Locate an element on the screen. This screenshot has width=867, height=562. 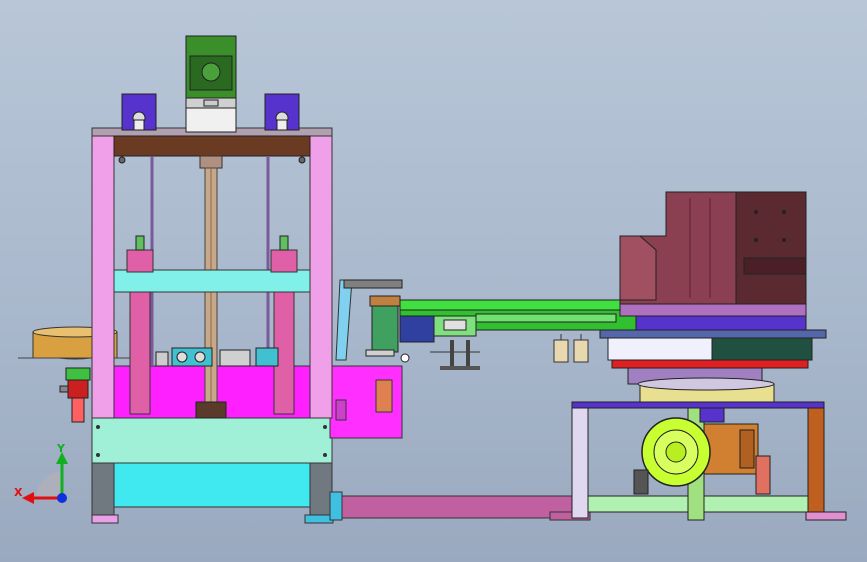
valve-assembly is located at coordinates (75, 395).